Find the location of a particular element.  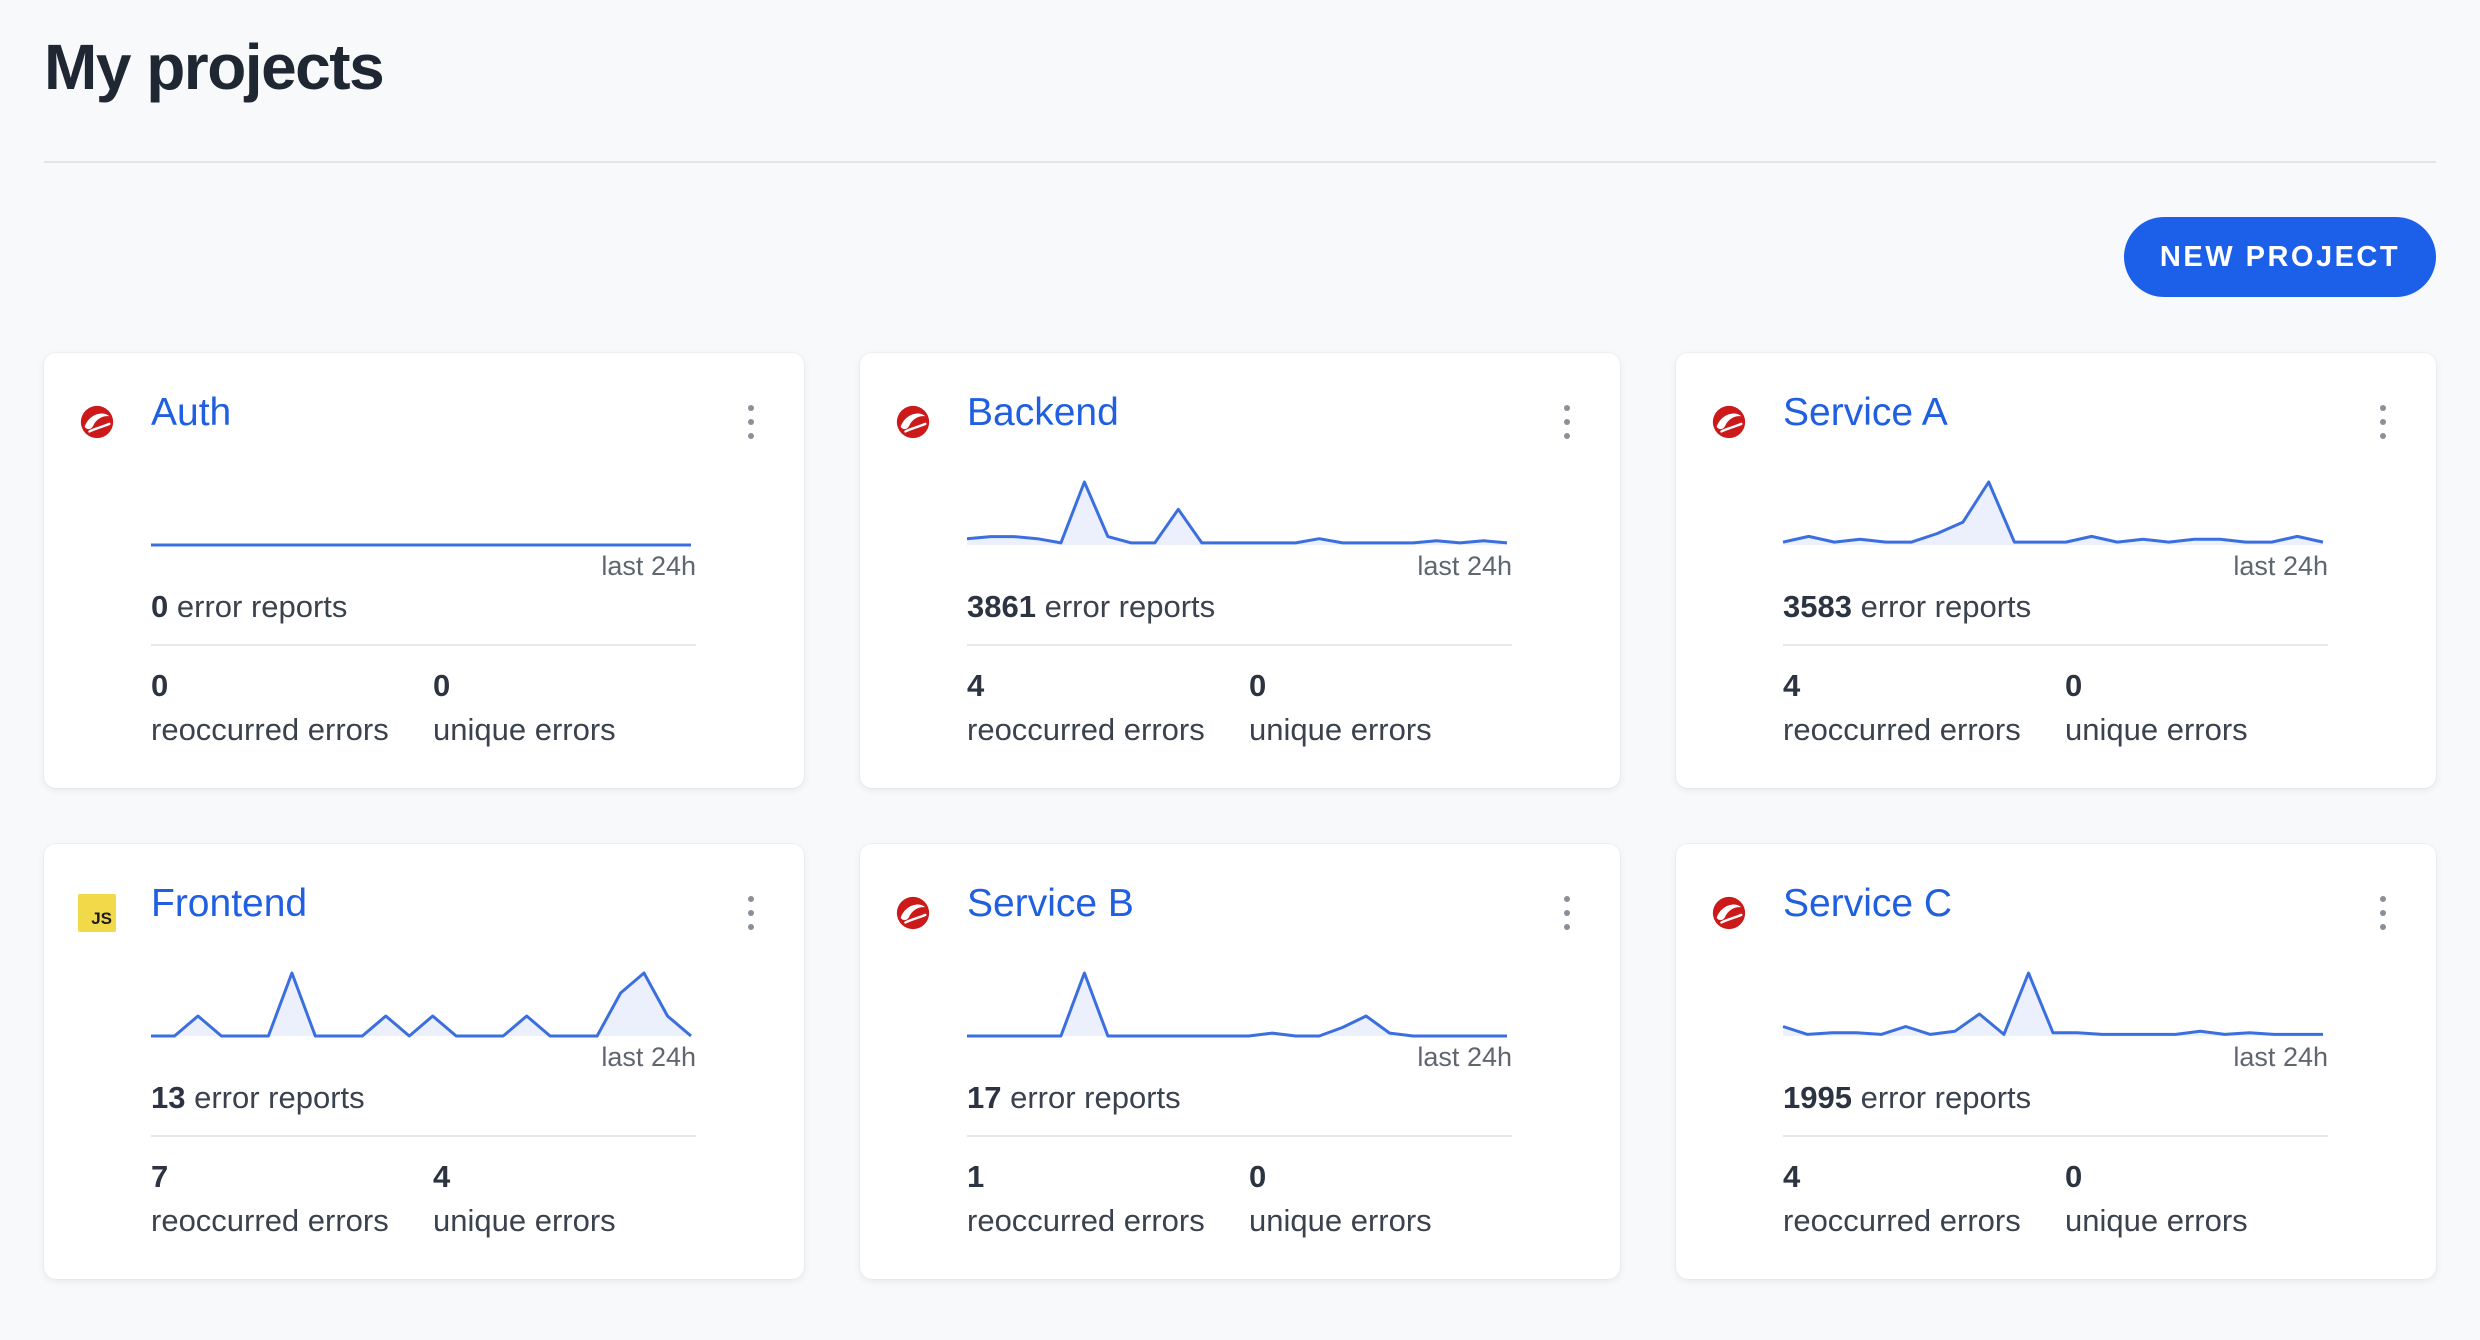

error-reports-summary: 1995 error reports is located at coordinates (1907, 1098).